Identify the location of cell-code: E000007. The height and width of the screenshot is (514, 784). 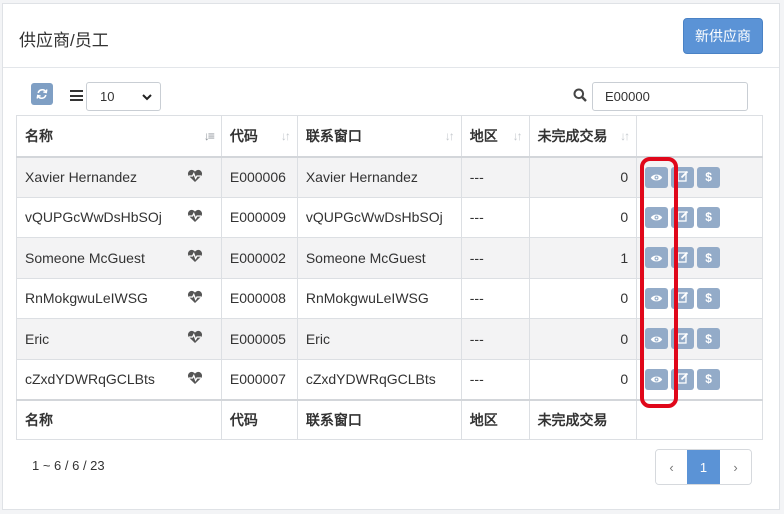
(259, 379).